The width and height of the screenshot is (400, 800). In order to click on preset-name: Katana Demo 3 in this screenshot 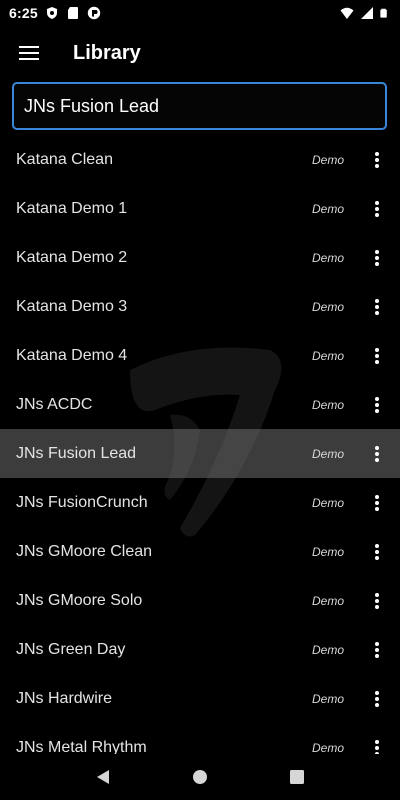, I will do `click(72, 306)`.